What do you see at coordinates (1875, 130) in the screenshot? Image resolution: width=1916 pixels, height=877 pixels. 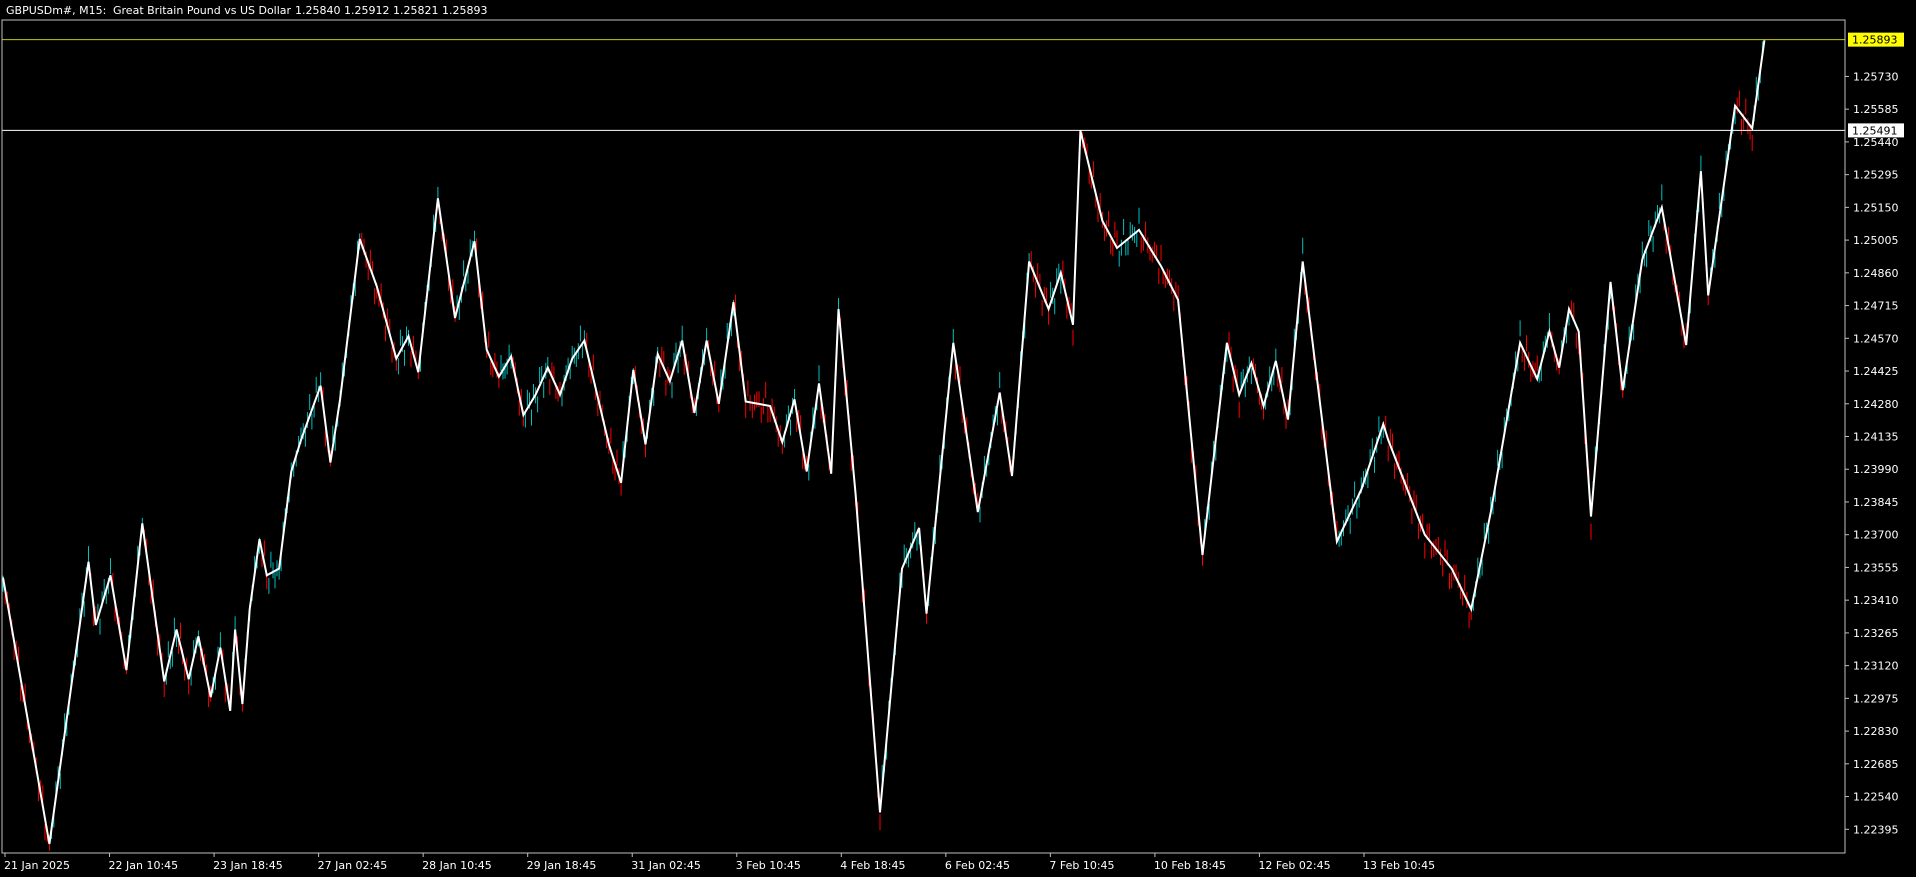 I see `level-price-label: 1.25491` at bounding box center [1875, 130].